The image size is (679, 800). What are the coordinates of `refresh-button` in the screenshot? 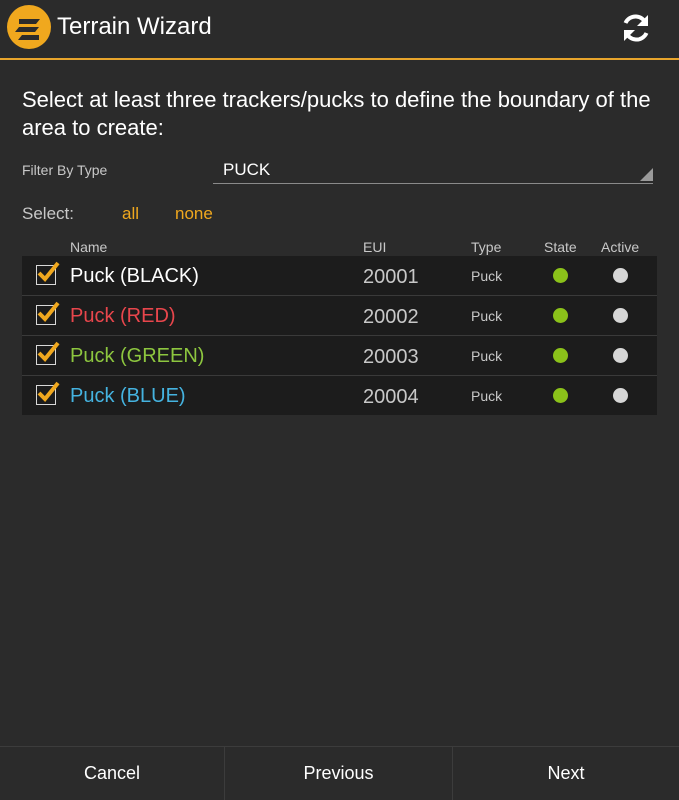 It's located at (636, 28).